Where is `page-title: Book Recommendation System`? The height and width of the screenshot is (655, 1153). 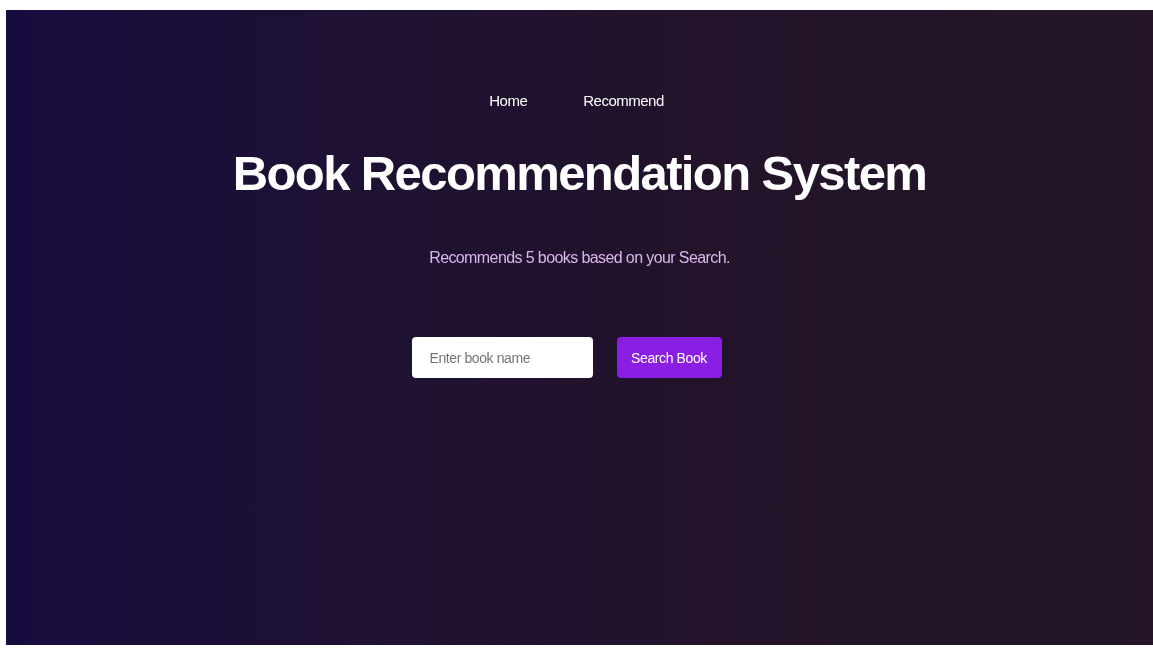 page-title: Book Recommendation System is located at coordinates (579, 173).